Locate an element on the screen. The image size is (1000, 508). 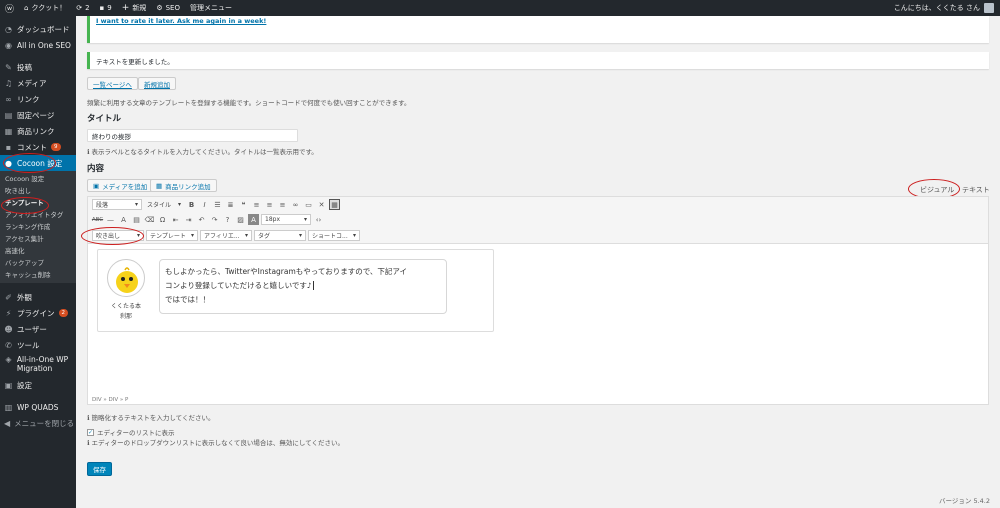
numbered-list-icon: ≣ is located at coordinates (230, 204).